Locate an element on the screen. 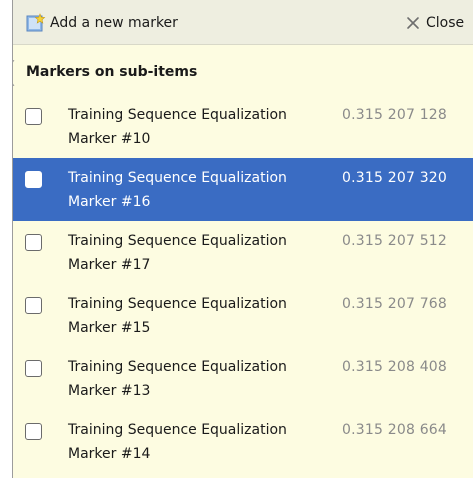 The width and height of the screenshot is (473, 478). add-marker-icon is located at coordinates (36, 22).